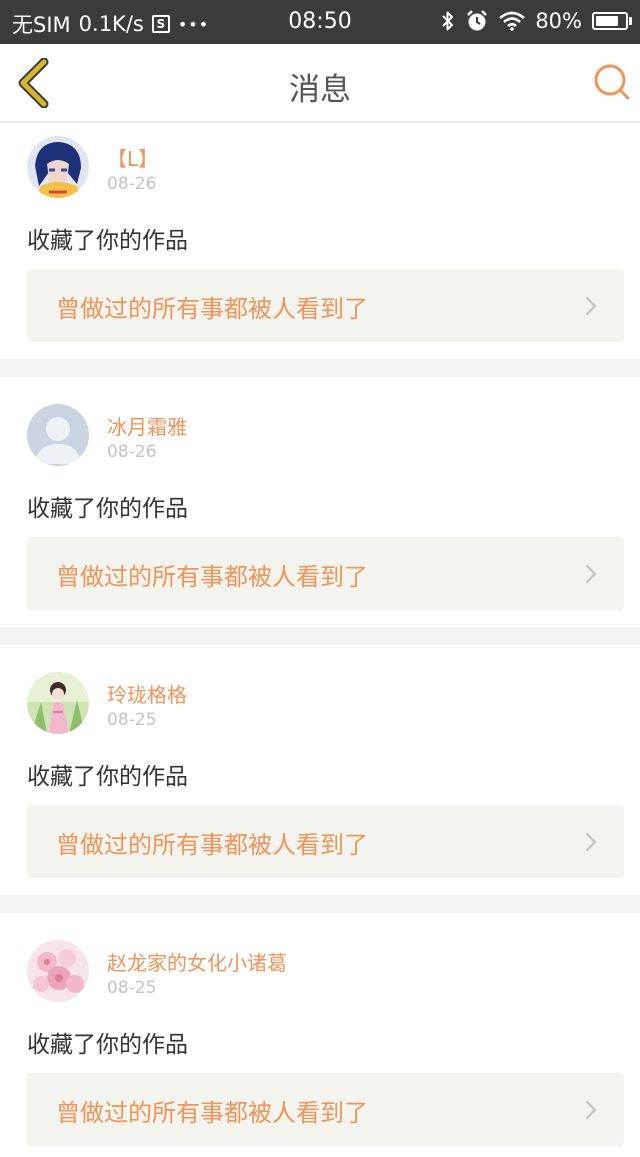 The width and height of the screenshot is (640, 1157). What do you see at coordinates (320, 22) in the screenshot?
I see `status-bar: 无SIM 0.1K/s S ••• 08:50 80%` at bounding box center [320, 22].